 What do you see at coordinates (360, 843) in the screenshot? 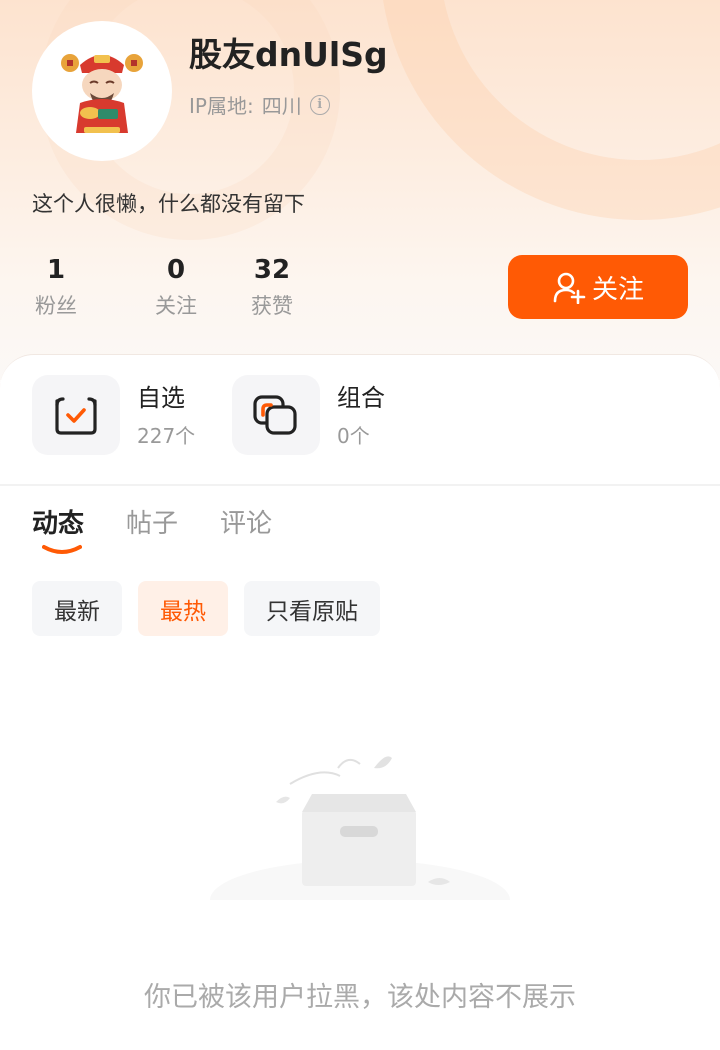
I see `empty-box-illustration` at bounding box center [360, 843].